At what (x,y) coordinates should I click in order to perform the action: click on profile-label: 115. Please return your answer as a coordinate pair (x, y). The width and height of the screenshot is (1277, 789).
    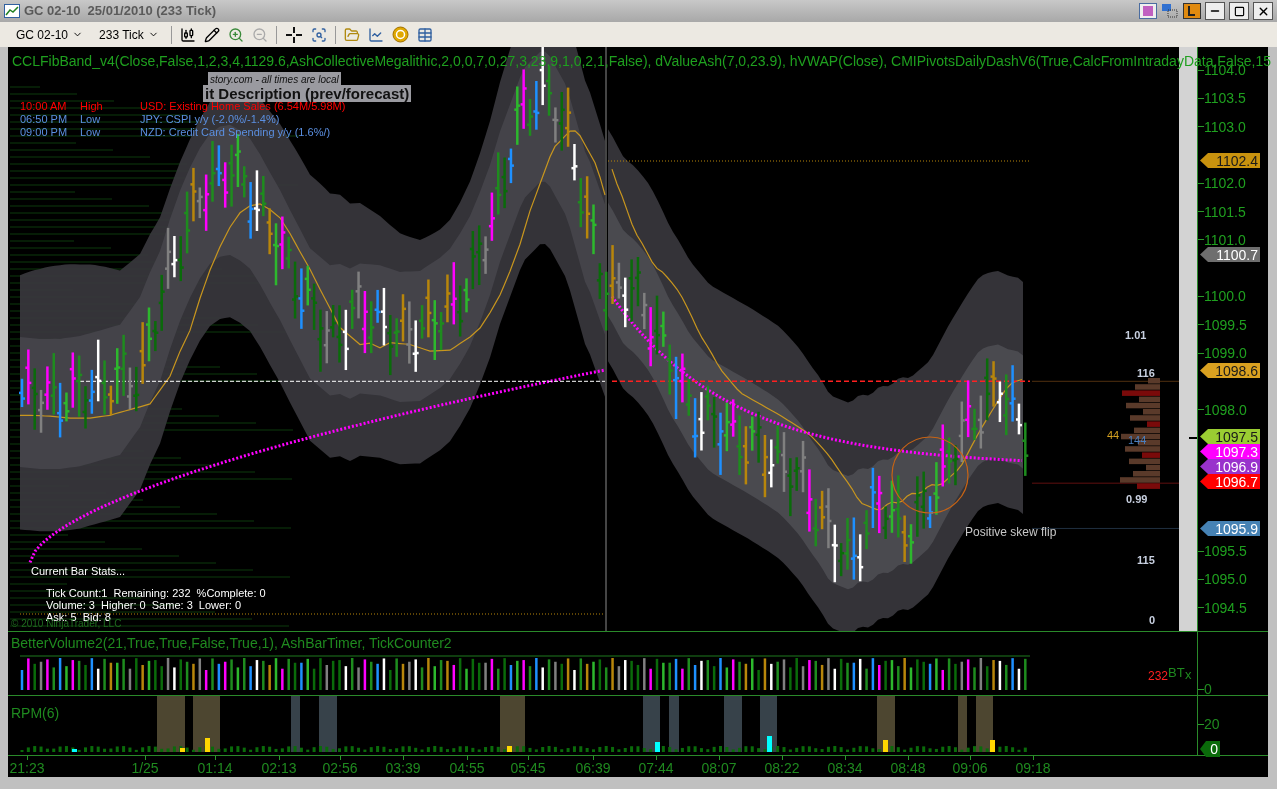
    Looking at the image, I should click on (1146, 560).